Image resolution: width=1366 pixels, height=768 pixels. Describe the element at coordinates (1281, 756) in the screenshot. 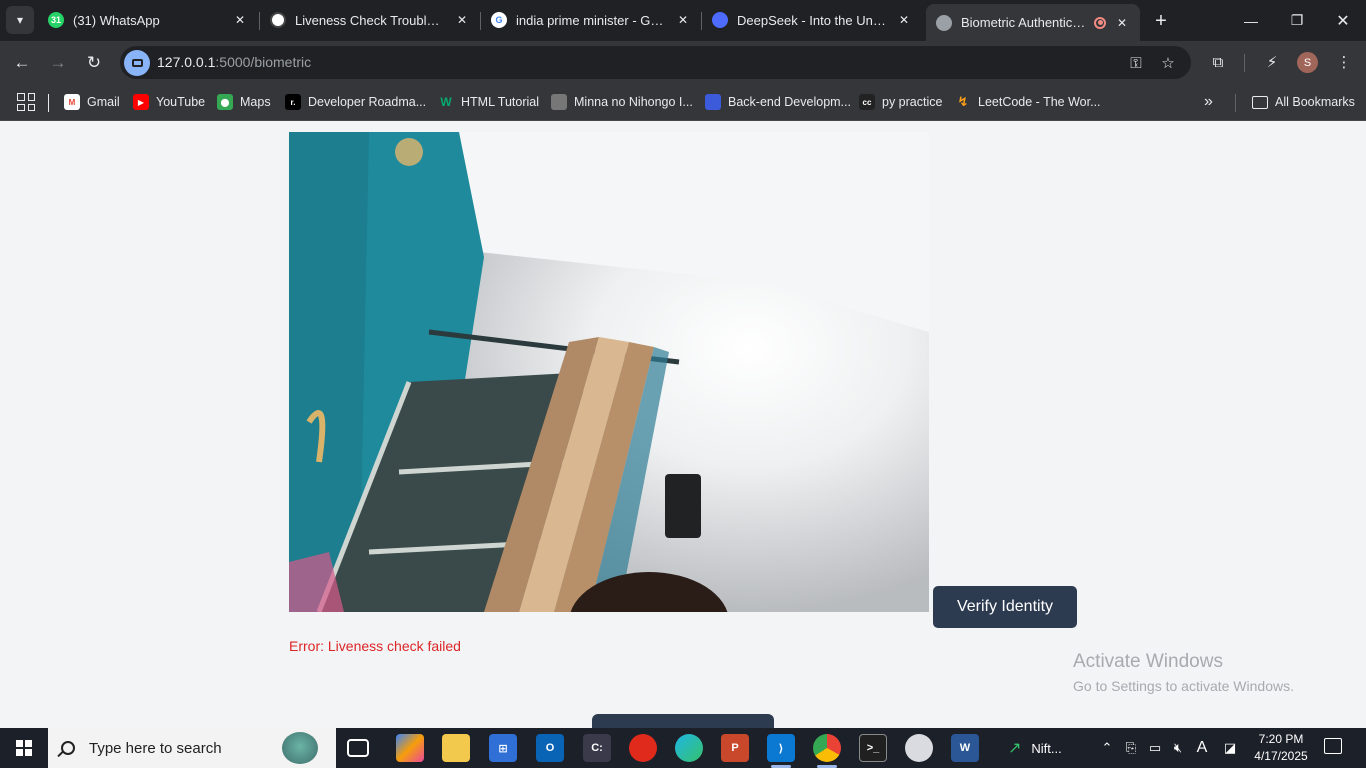

I see `clock-date: 4/17/2025` at that location.